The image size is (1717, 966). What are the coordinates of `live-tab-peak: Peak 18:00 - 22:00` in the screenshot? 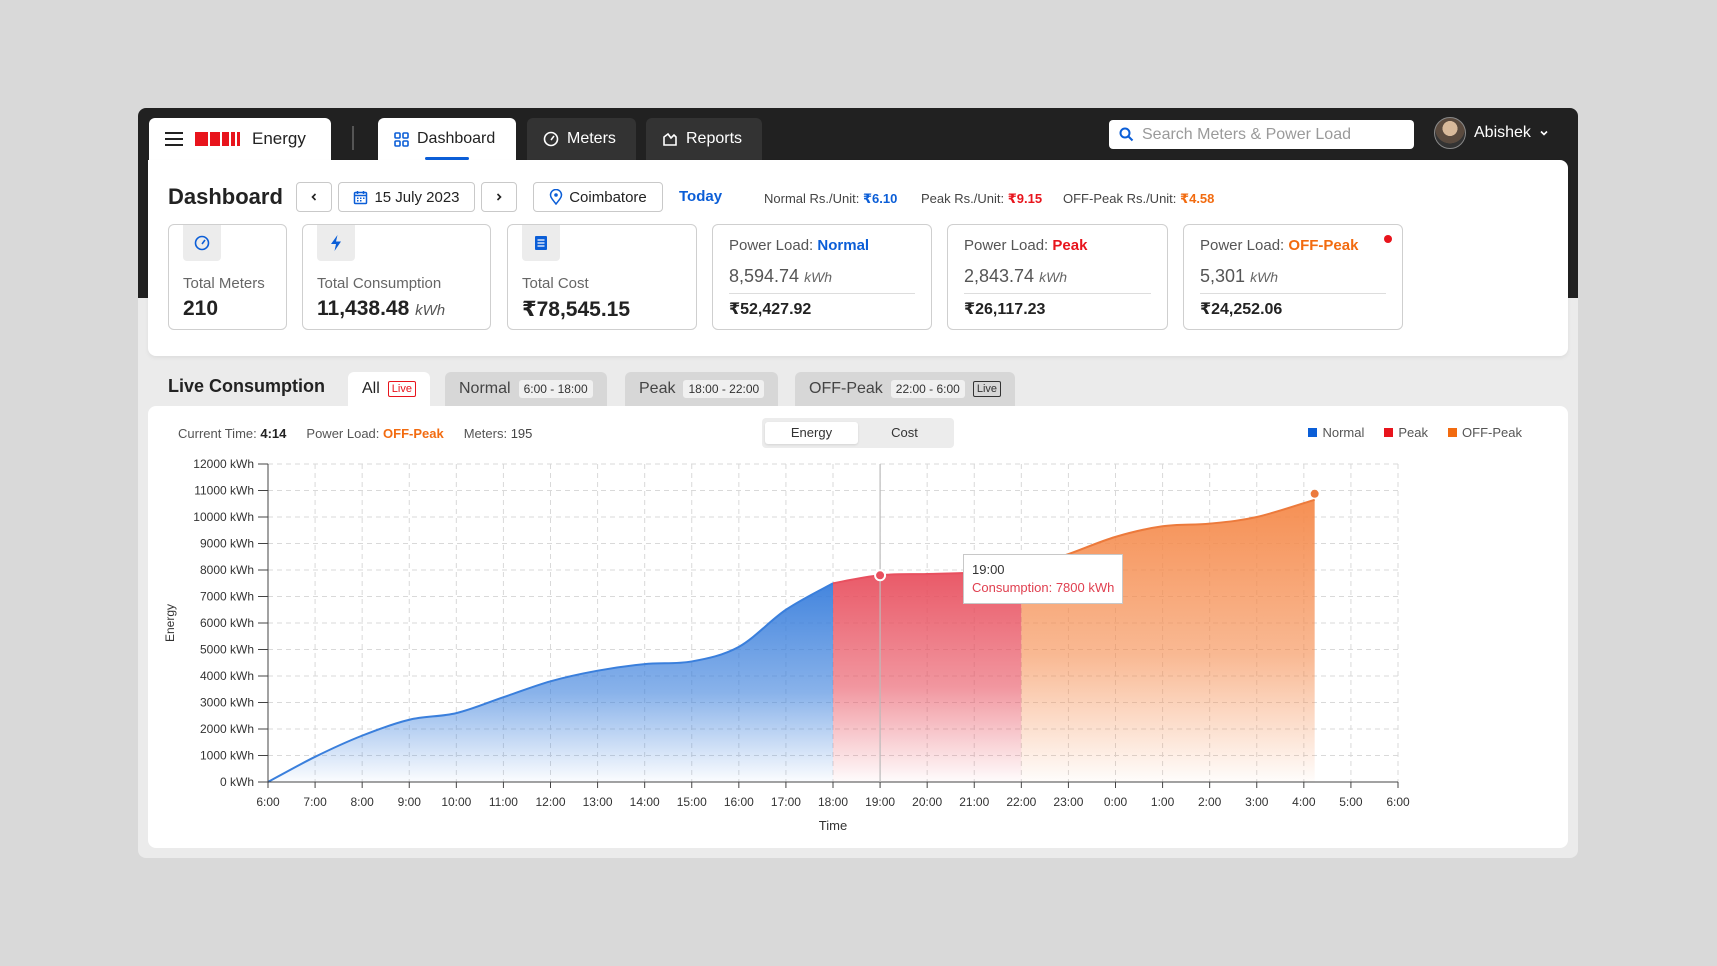 It's located at (702, 389).